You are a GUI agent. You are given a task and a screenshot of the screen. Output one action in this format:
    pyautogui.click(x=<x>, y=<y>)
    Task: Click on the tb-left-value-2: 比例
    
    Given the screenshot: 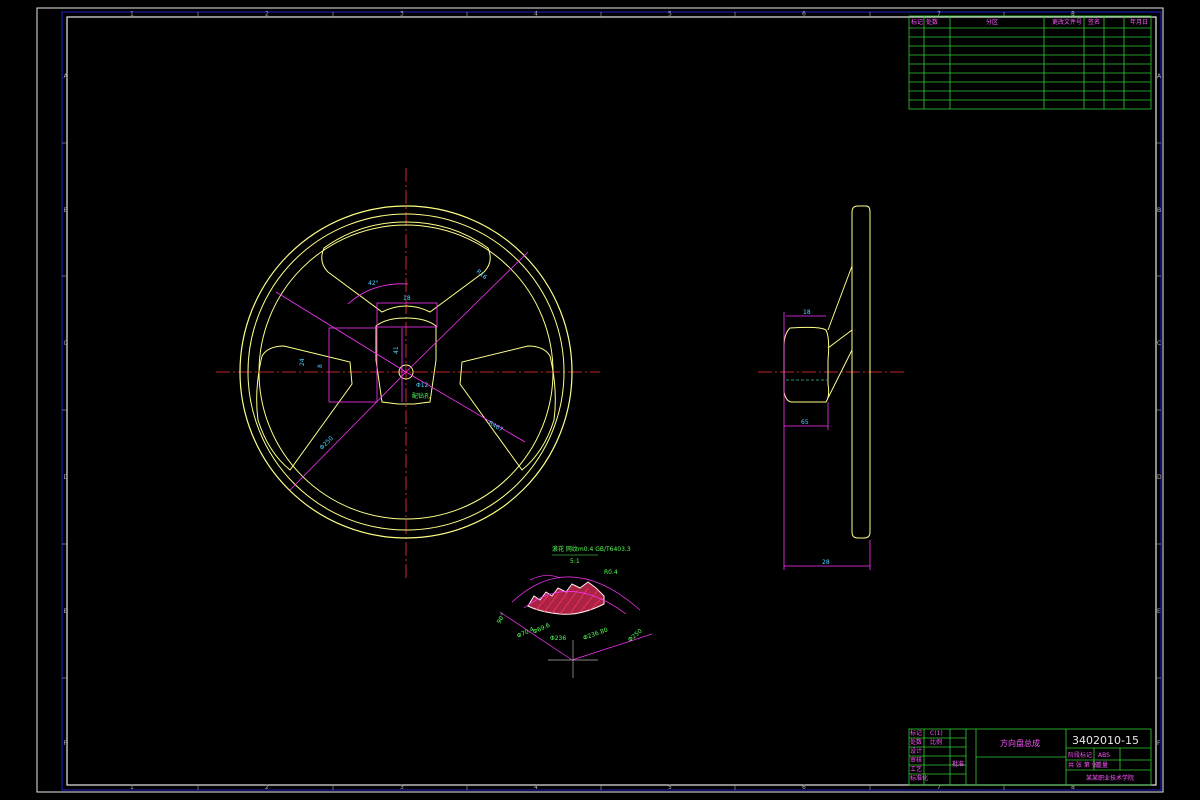 What is the action you would take?
    pyautogui.click(x=936, y=742)
    